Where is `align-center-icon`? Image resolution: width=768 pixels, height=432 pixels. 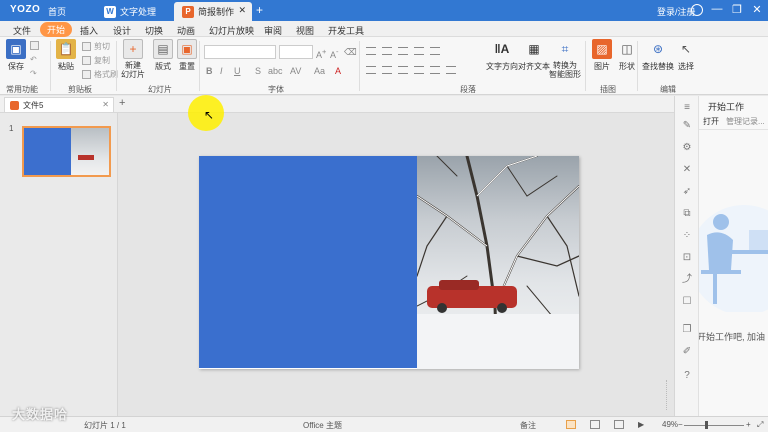
align-center-icon is located at coordinates (387, 70).